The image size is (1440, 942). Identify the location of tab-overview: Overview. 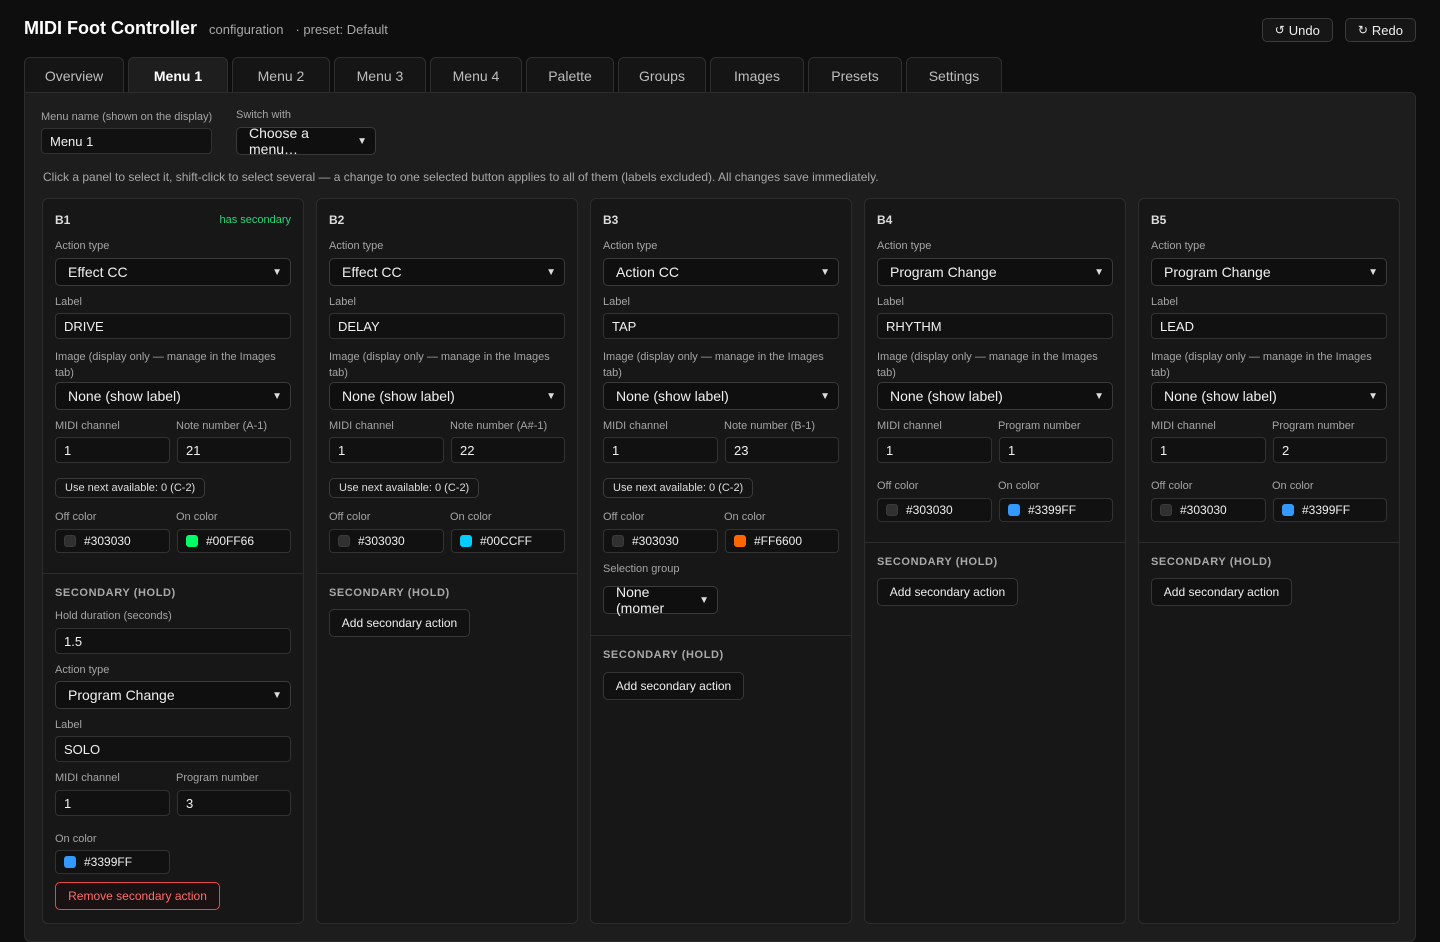
(74, 75).